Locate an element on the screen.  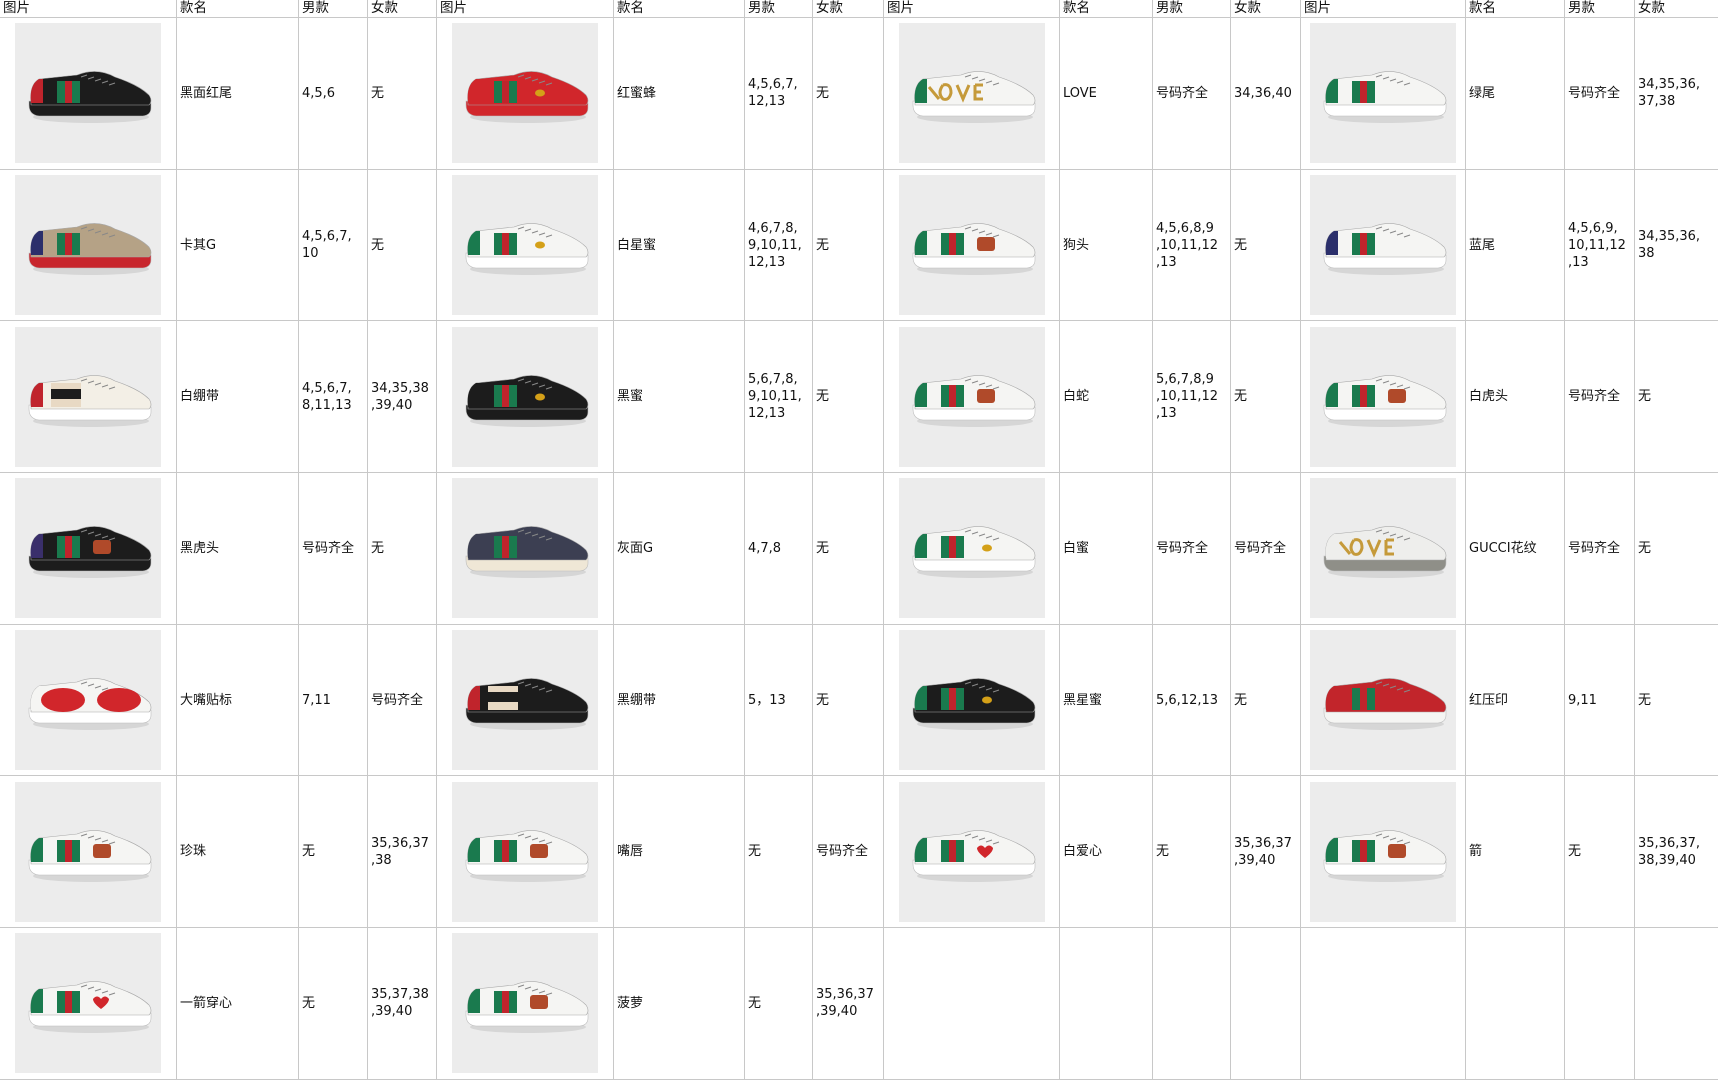
women-sizes: 34,35,36, 38 is located at coordinates (1676, 246).